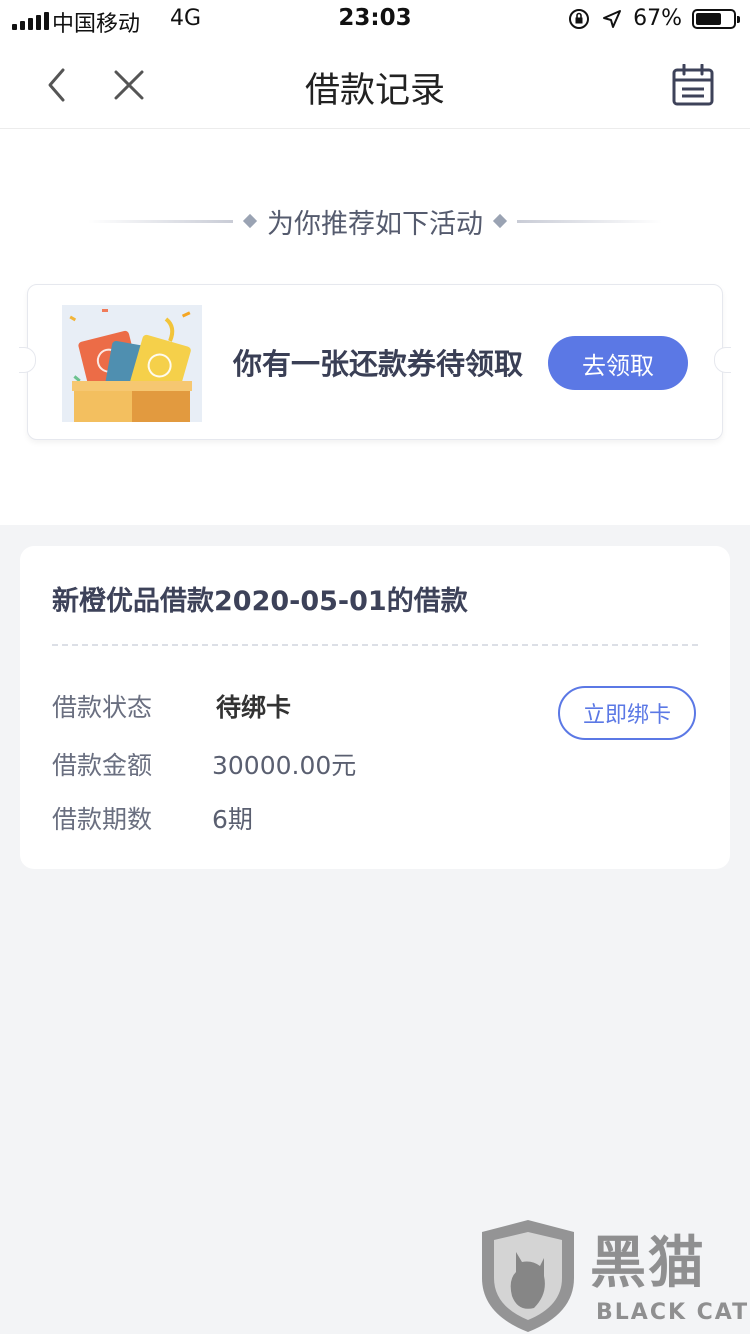 The image size is (750, 1334). I want to click on recommend-header: 为你推荐如下活动, so click(375, 221).